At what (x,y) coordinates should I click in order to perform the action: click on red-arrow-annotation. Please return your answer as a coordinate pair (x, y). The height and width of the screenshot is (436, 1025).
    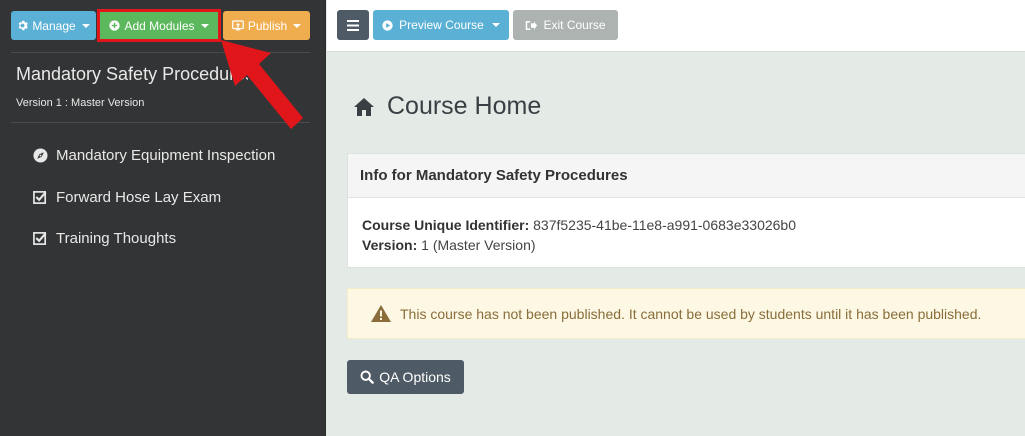
    Looking at the image, I should click on (262, 84).